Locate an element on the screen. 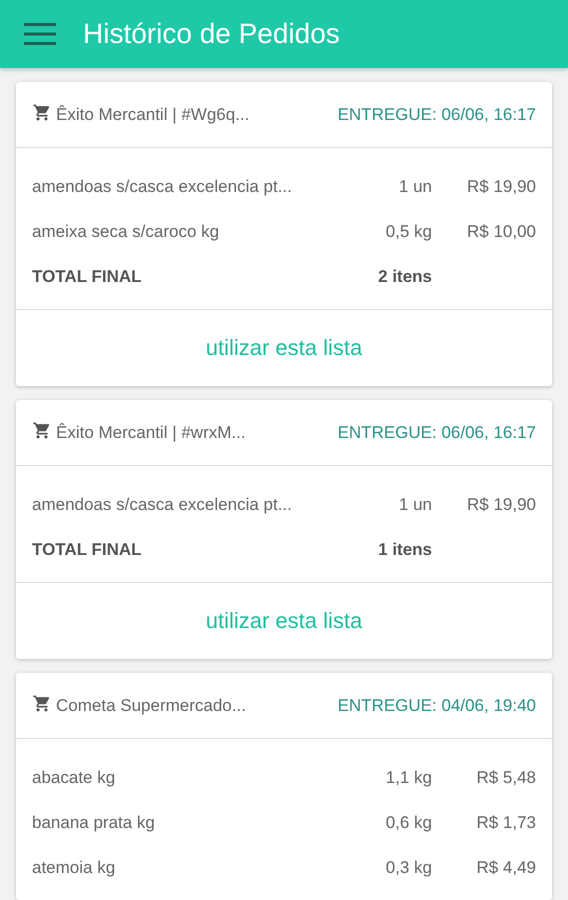  menu-icon is located at coordinates (40, 34).